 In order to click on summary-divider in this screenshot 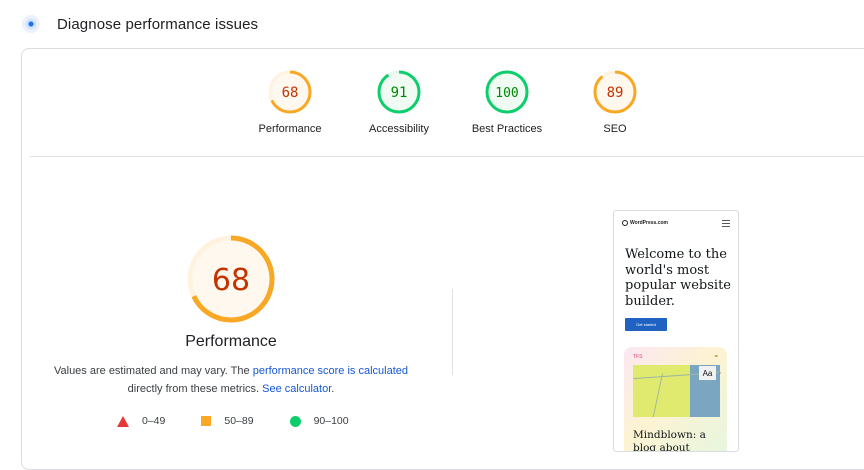, I will do `click(447, 156)`.